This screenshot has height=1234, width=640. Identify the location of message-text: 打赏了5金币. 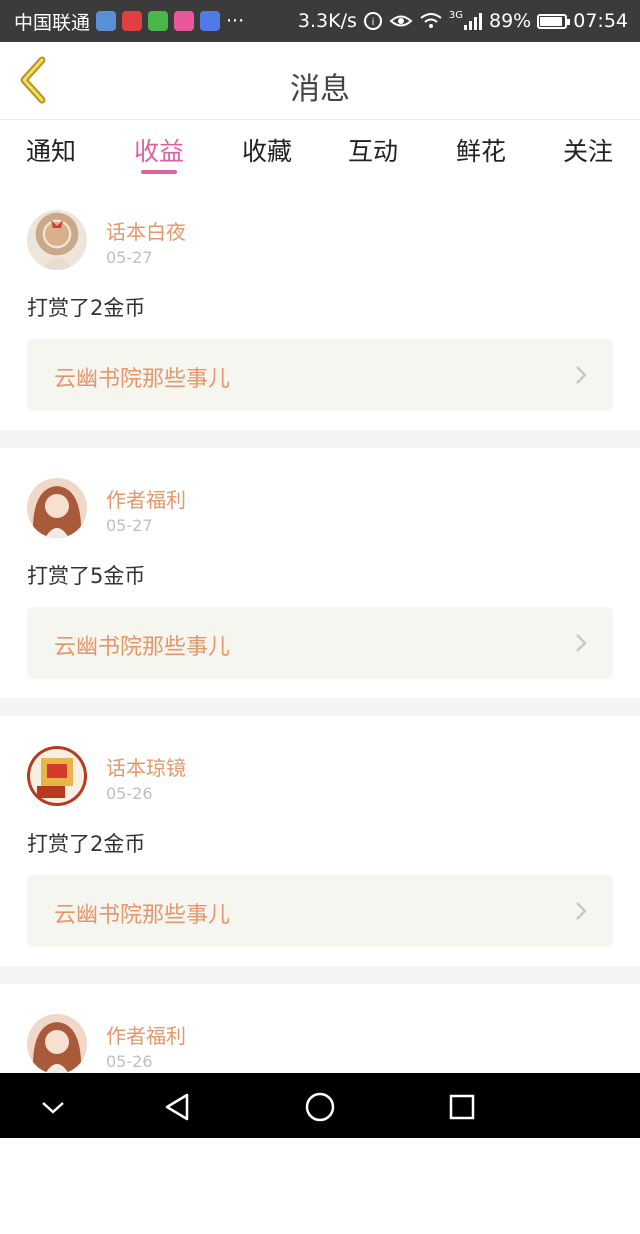
(86, 576).